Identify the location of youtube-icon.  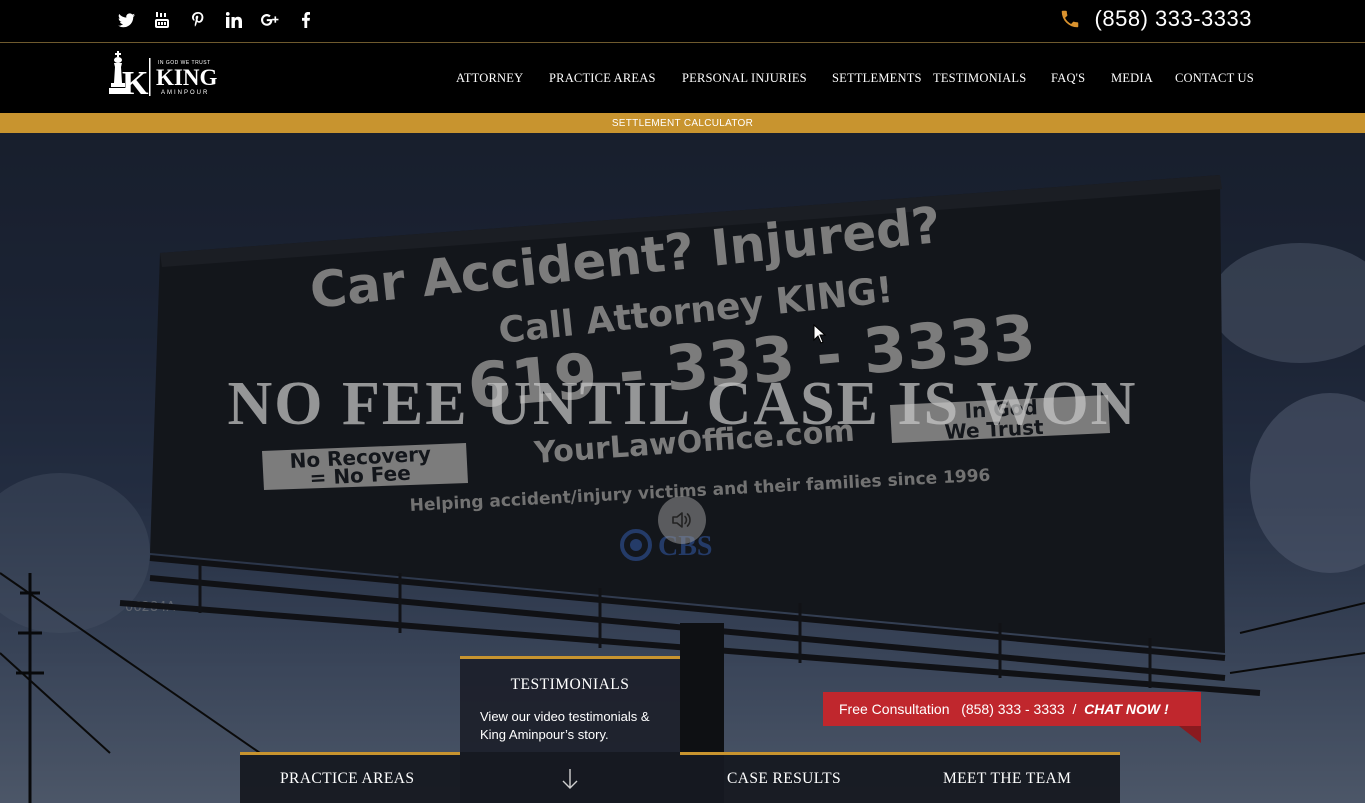
(162, 20).